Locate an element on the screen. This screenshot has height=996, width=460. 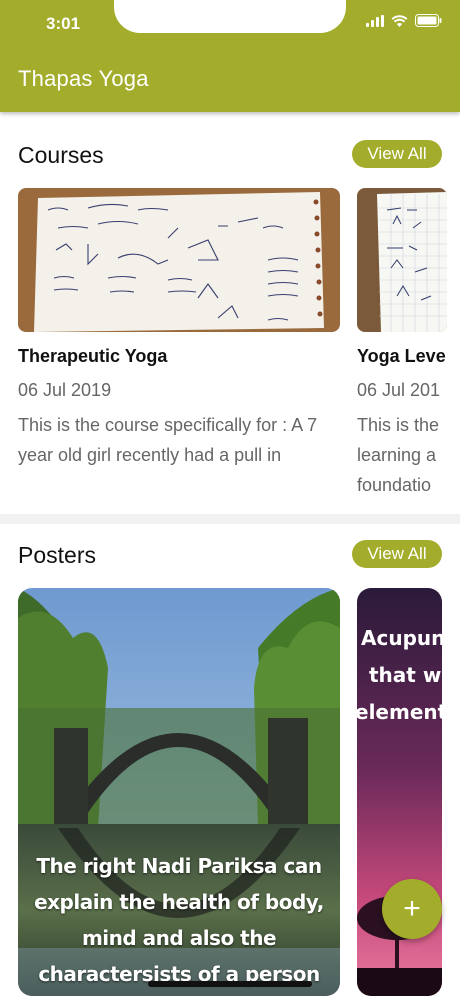
poster-caption-line: Acupunct is located at coordinates (401, 638).